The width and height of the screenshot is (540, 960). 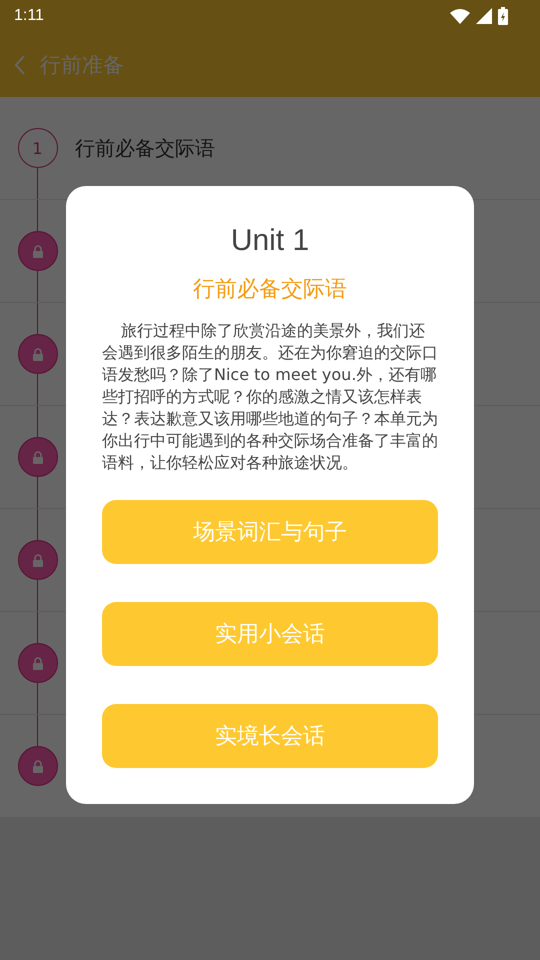 I want to click on step-number: 1, so click(x=38, y=148).